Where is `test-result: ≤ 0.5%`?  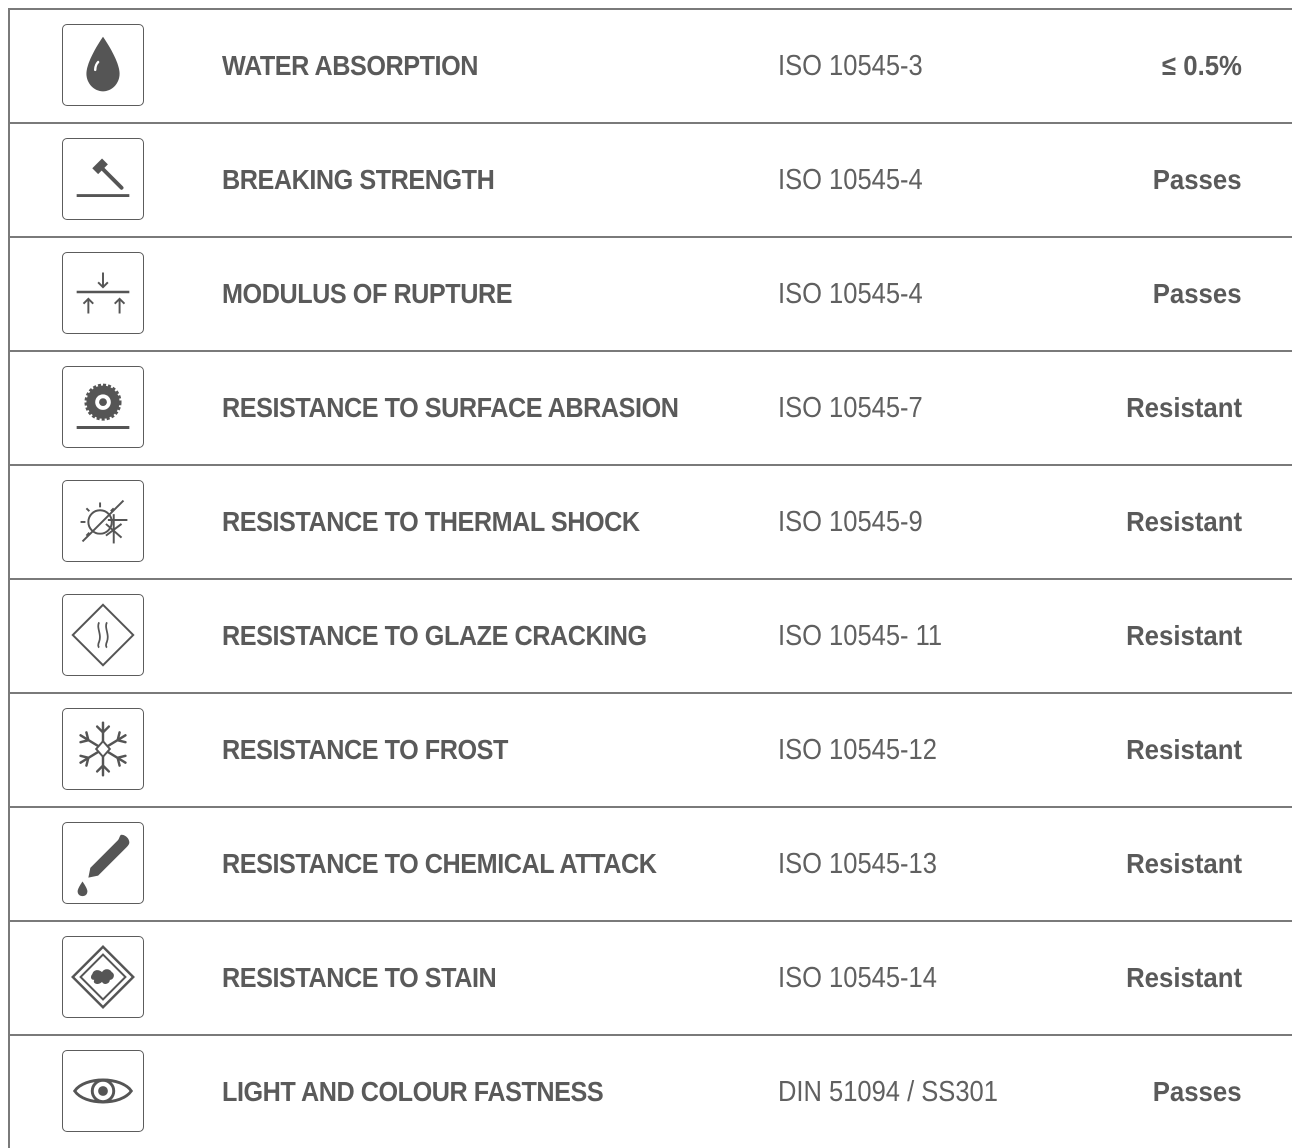
test-result: ≤ 0.5% is located at coordinates (1201, 65).